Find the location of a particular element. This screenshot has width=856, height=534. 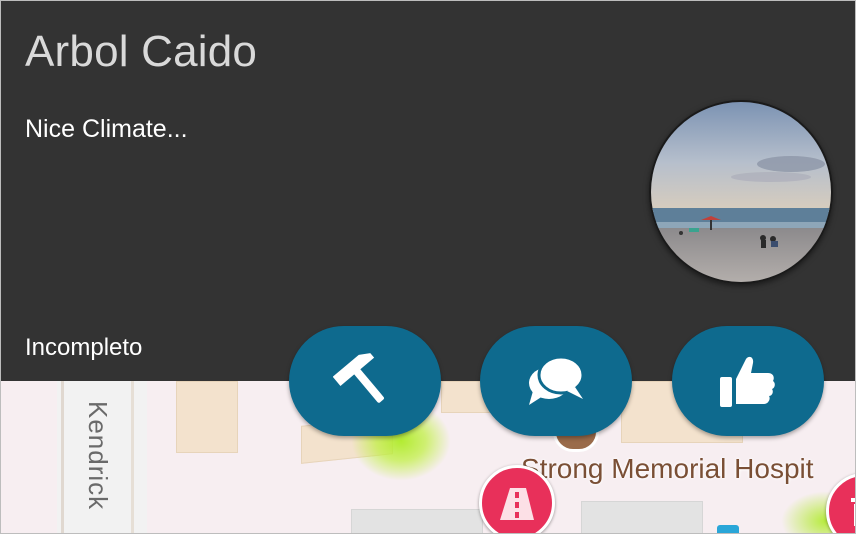

repair-button is located at coordinates (365, 381).